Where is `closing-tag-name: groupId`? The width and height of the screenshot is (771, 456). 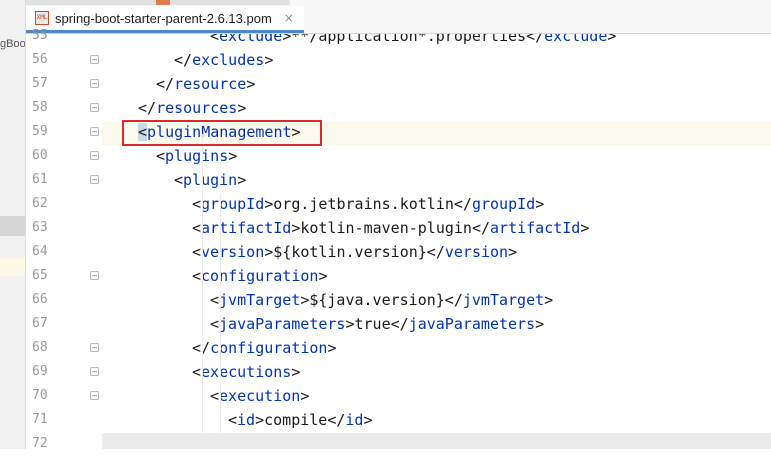
closing-tag-name: groupId is located at coordinates (503, 204).